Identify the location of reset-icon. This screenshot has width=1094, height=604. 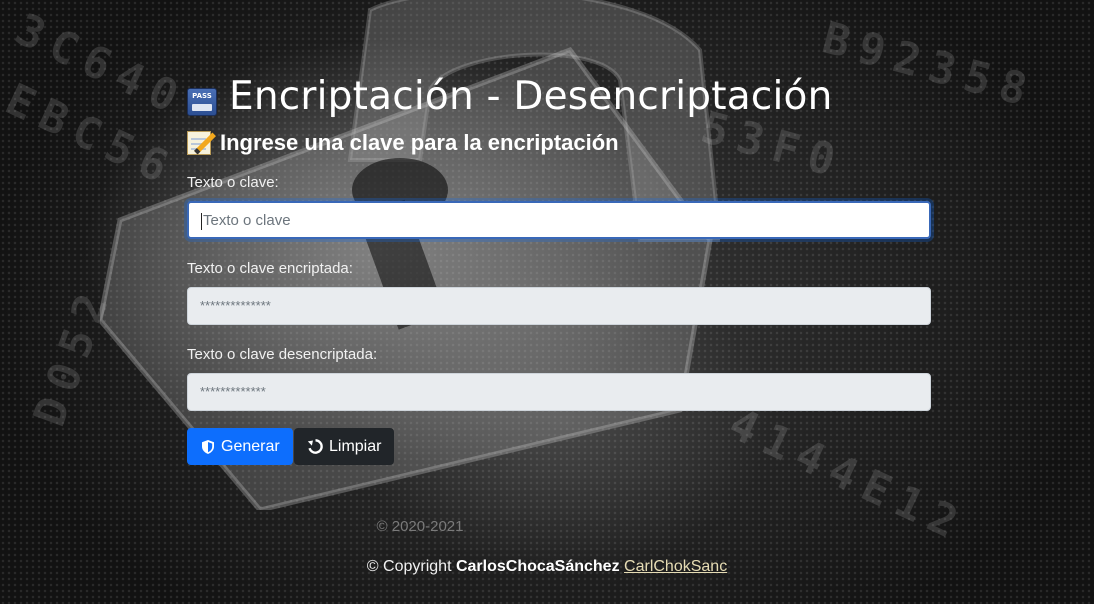
(315, 446).